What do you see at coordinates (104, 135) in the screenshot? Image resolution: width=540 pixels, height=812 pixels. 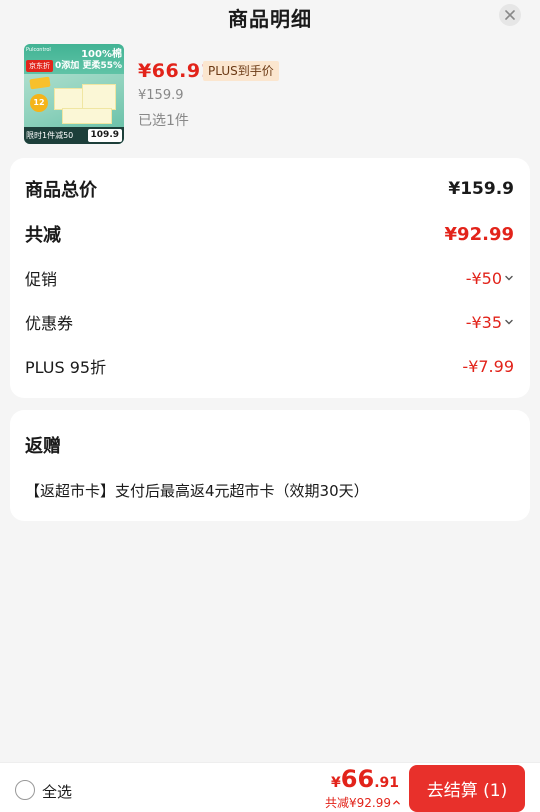 I see `thumbnail-price: 109.9` at bounding box center [104, 135].